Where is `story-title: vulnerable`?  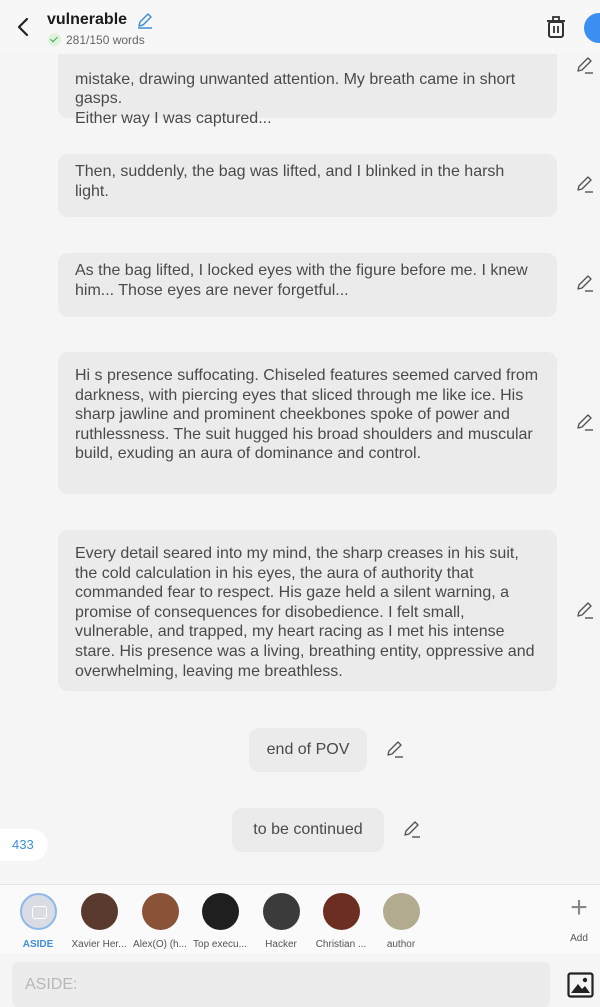
story-title: vulnerable is located at coordinates (87, 20).